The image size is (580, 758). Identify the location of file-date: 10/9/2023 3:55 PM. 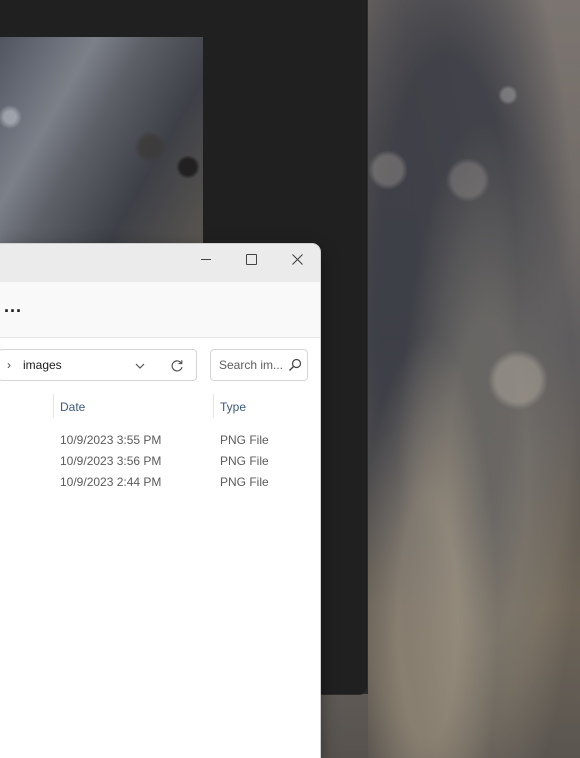
(111, 440).